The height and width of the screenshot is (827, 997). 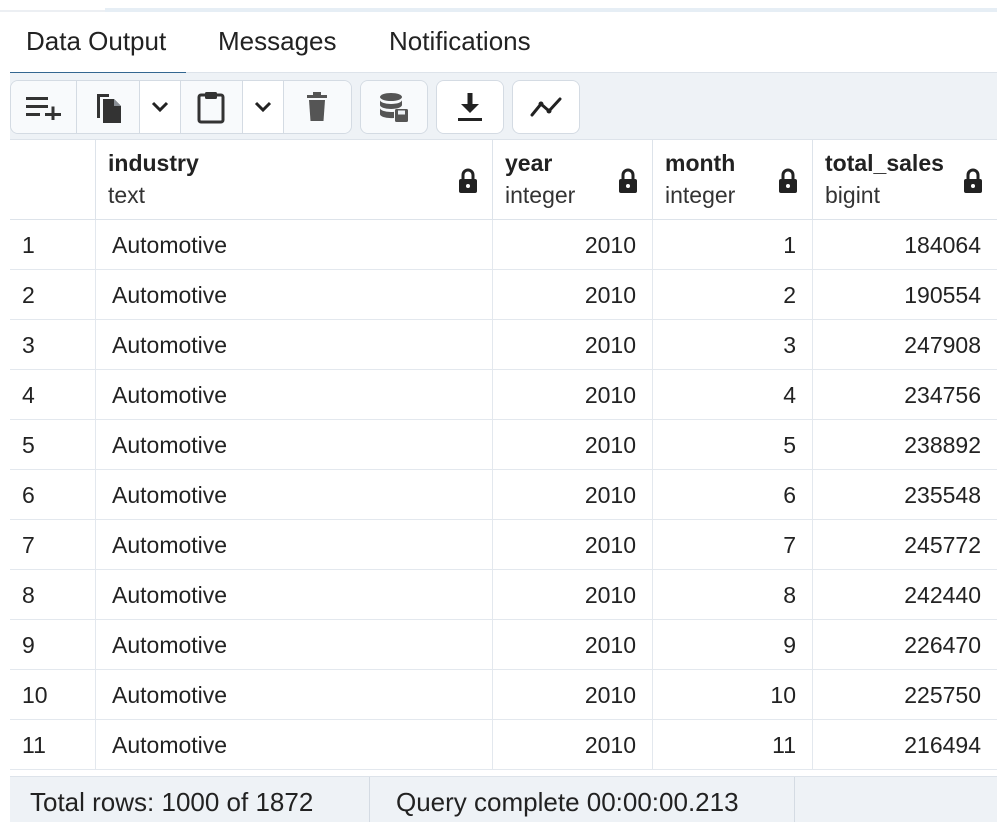 I want to click on cell-total-sales: 226470, so click(x=905, y=645).